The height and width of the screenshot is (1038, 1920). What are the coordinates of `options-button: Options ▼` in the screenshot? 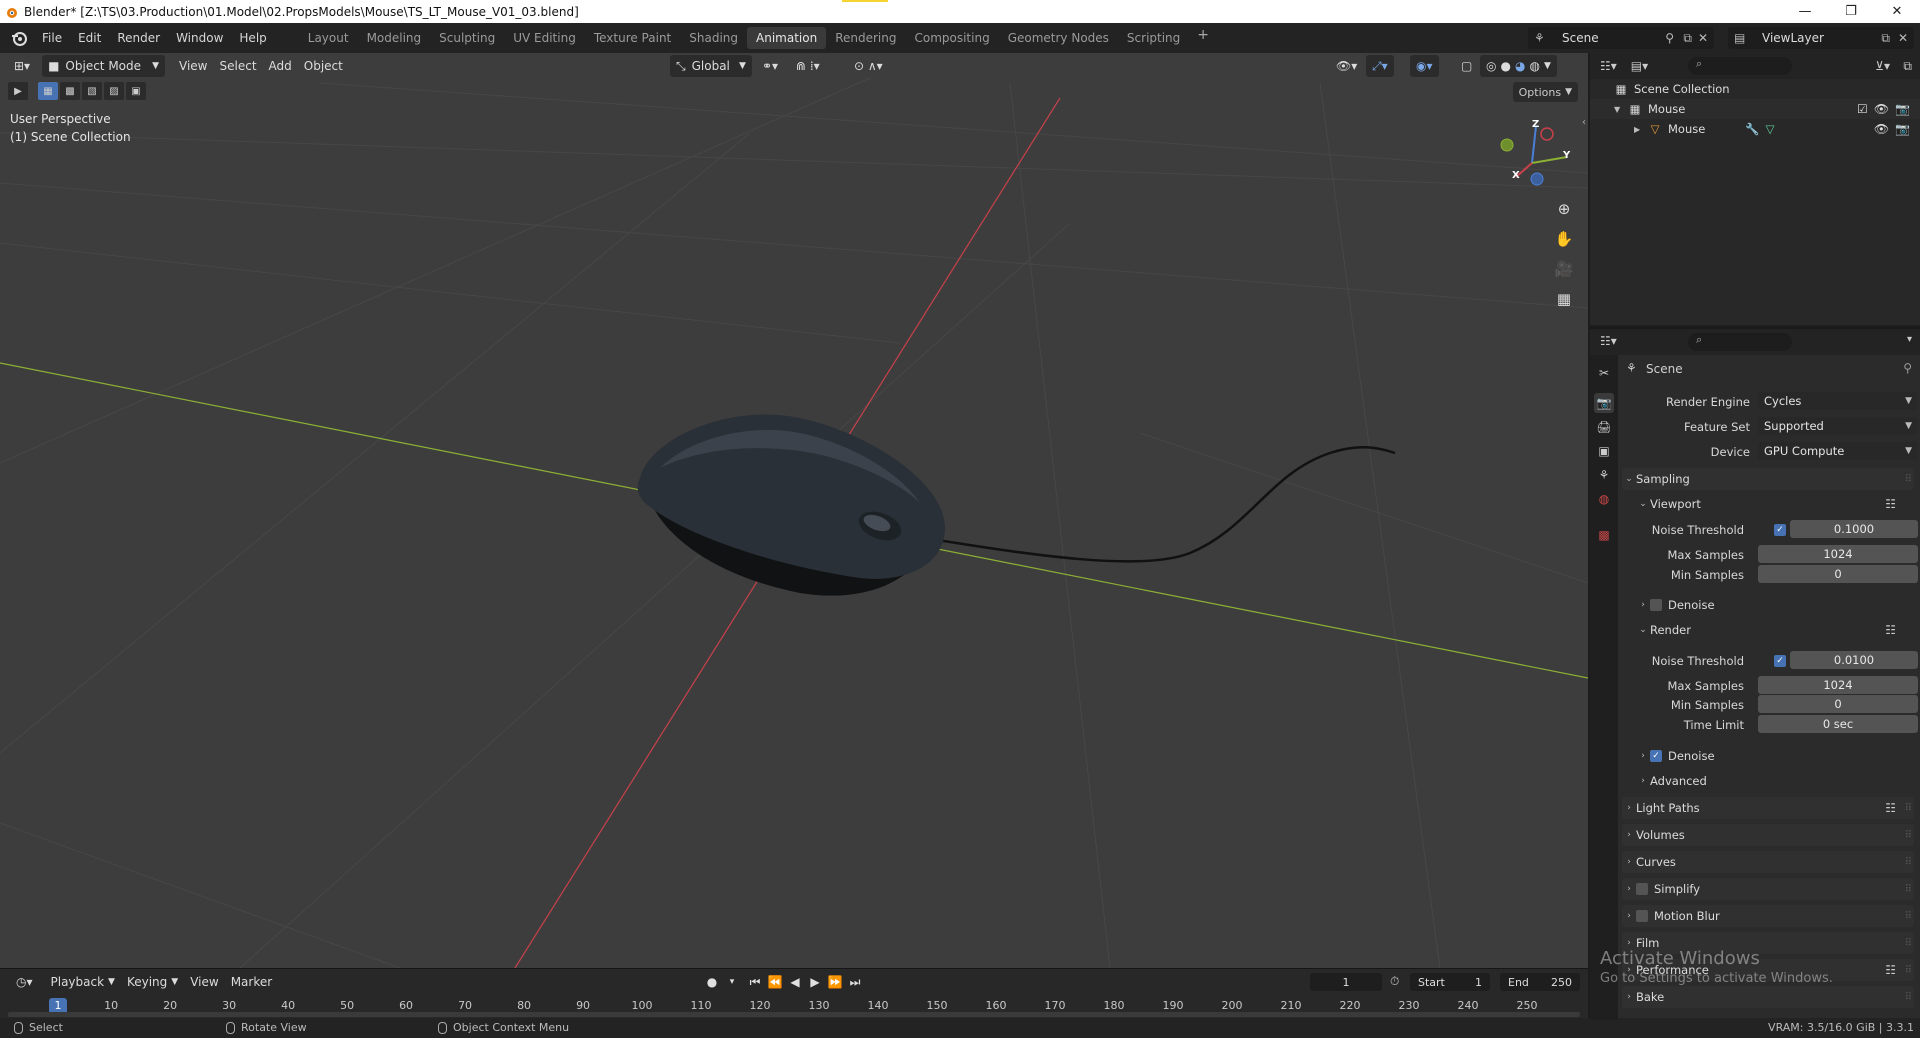 It's located at (1545, 92).